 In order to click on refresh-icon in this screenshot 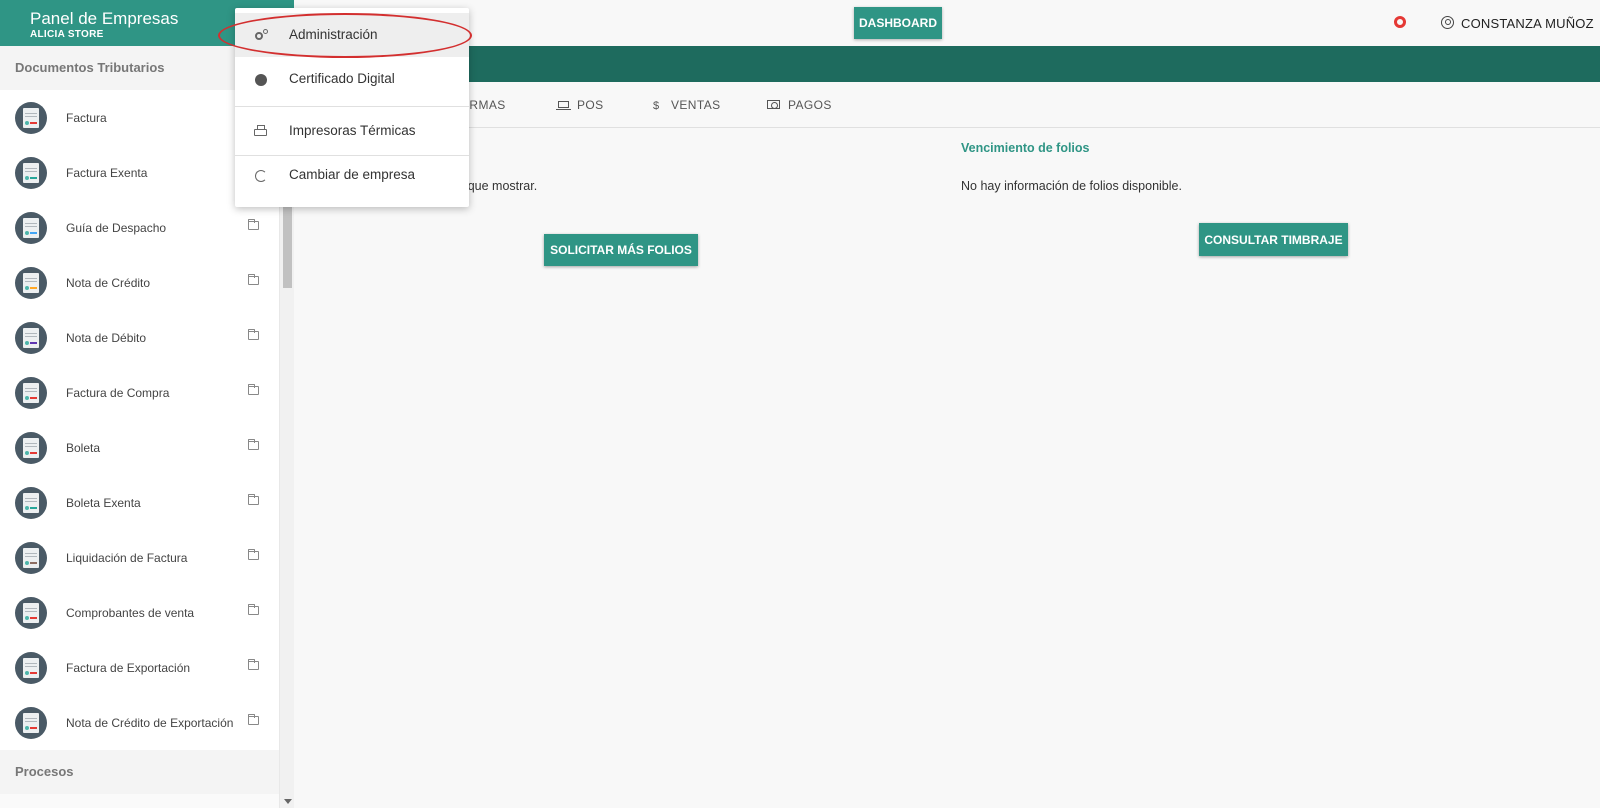, I will do `click(261, 176)`.